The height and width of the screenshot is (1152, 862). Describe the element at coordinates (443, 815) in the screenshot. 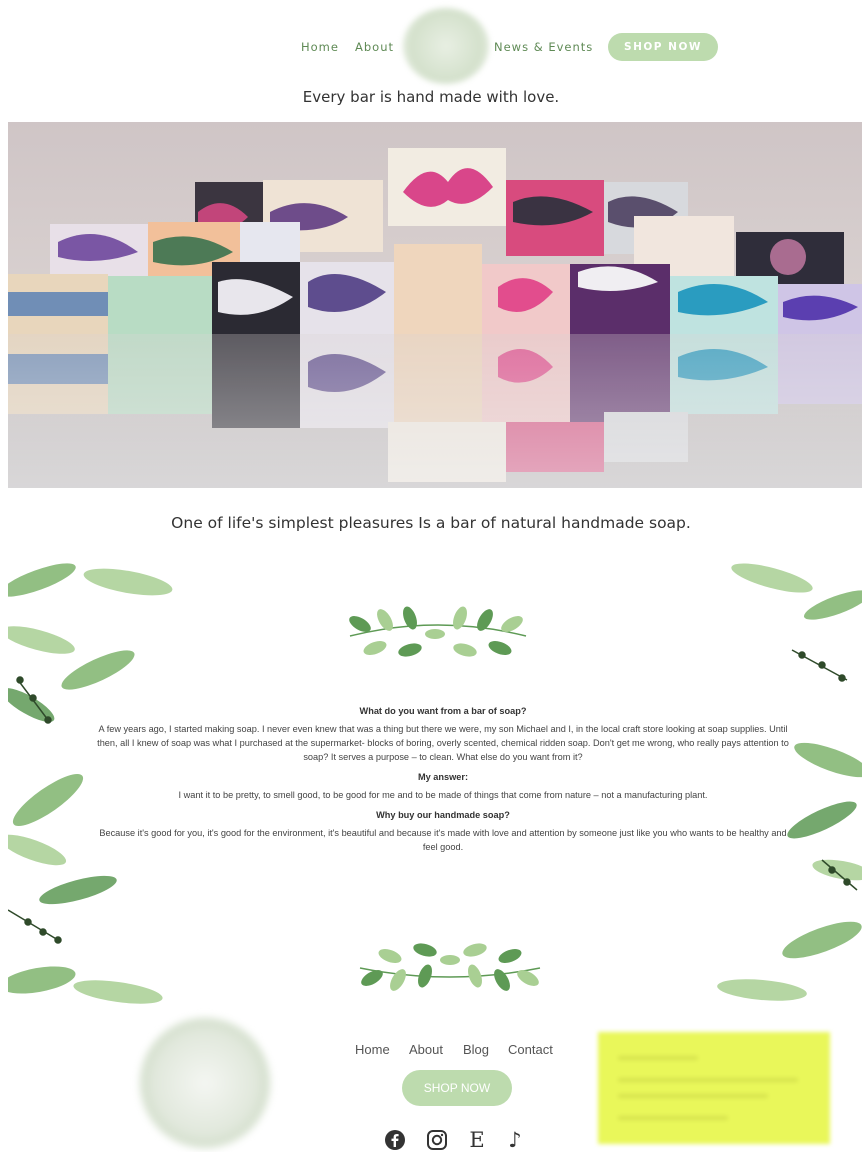

I see `story-heading-3: Why buy our handmade soap?` at that location.